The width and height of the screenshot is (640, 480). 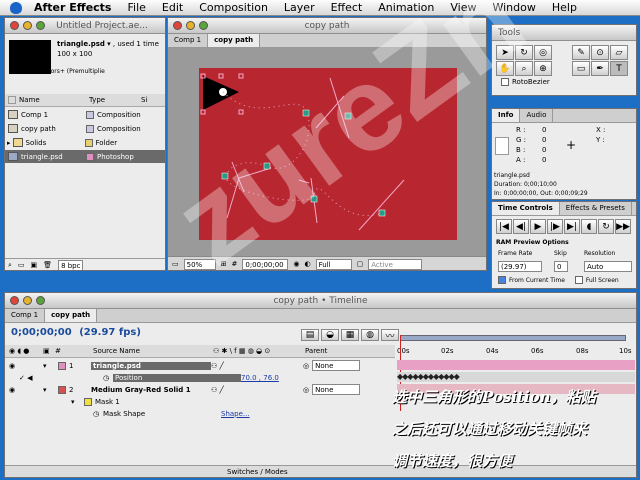 I want to click on source-name-header: Source Name, so click(x=153, y=351).